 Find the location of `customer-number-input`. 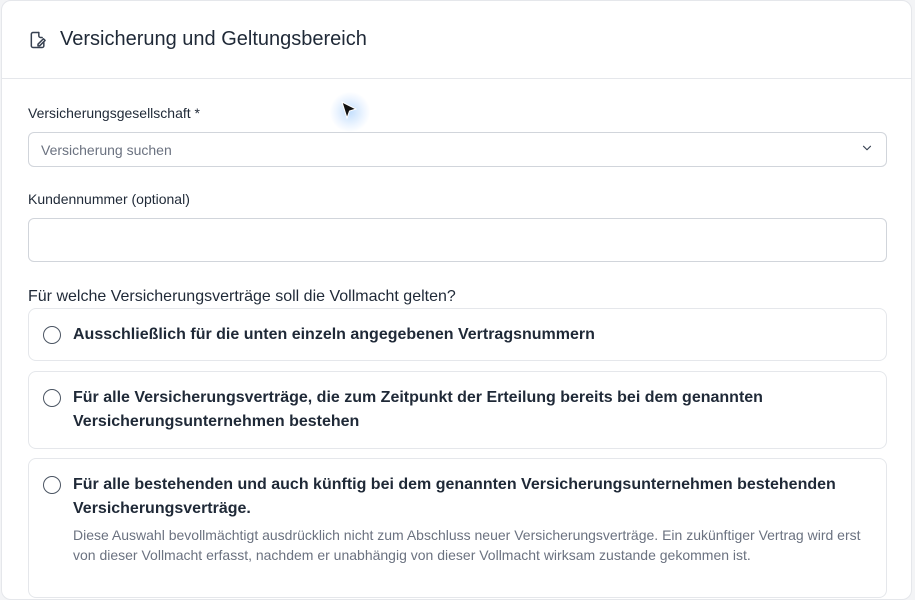

customer-number-input is located at coordinates (457, 240).